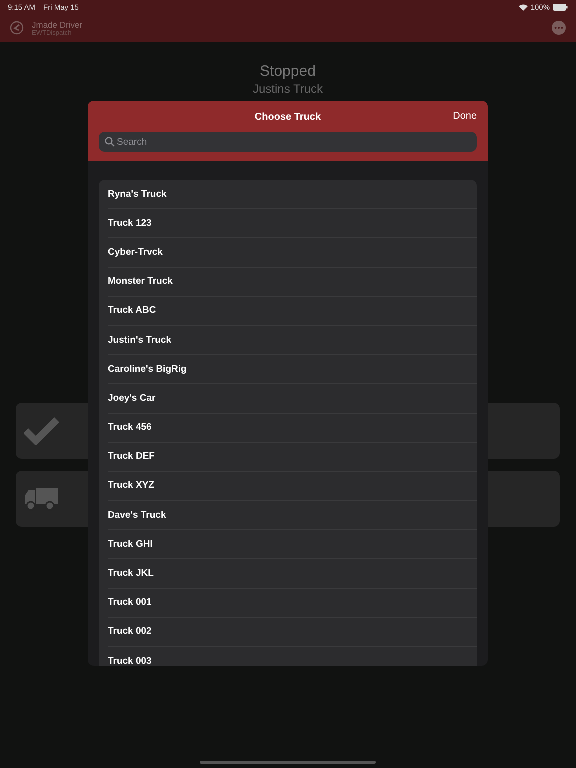 This screenshot has height=768, width=576. I want to click on truck-list-item: Truck 123, so click(130, 223).